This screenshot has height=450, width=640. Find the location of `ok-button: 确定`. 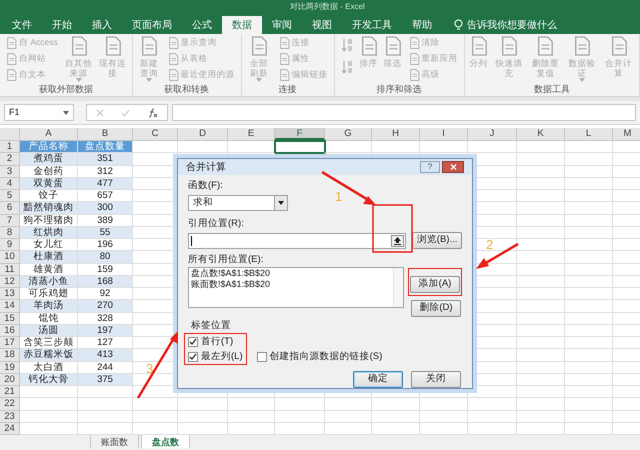

ok-button: 确定 is located at coordinates (378, 379).